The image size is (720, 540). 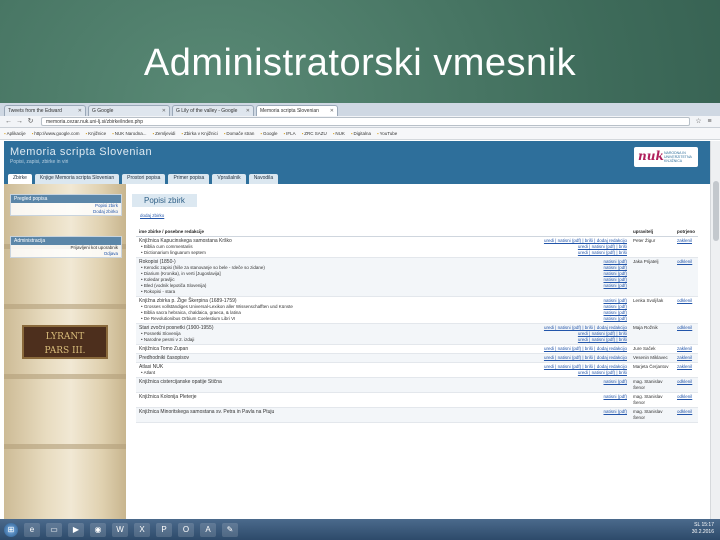 What do you see at coordinates (142, 529) in the screenshot?
I see `excel-icon: X` at bounding box center [142, 529].